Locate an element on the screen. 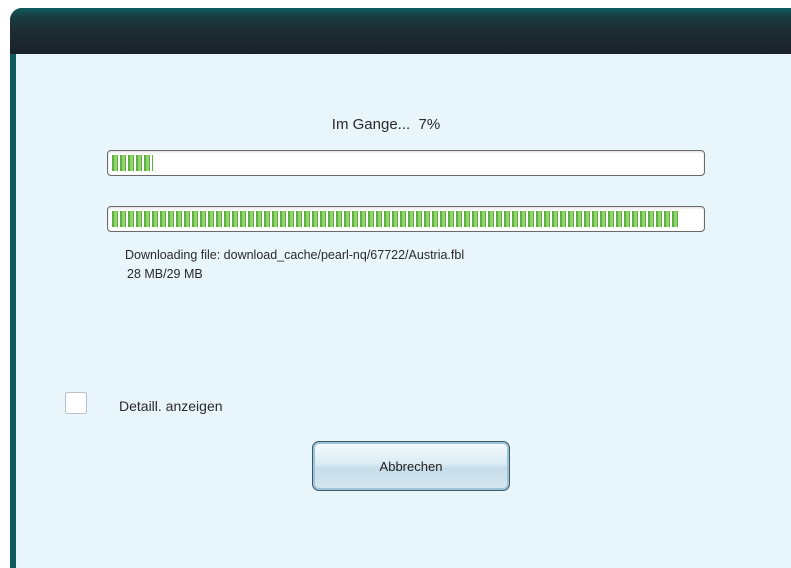  cancel-button: Abbrechen is located at coordinates (411, 466).